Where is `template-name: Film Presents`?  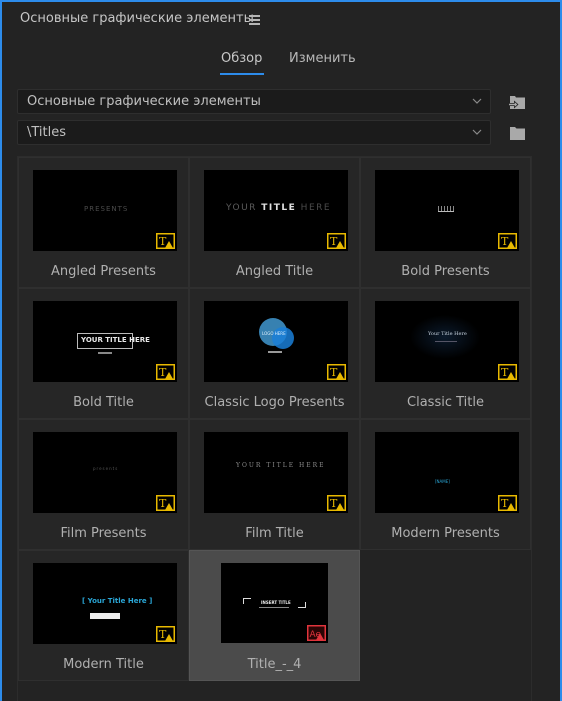
template-name: Film Presents is located at coordinates (103, 533).